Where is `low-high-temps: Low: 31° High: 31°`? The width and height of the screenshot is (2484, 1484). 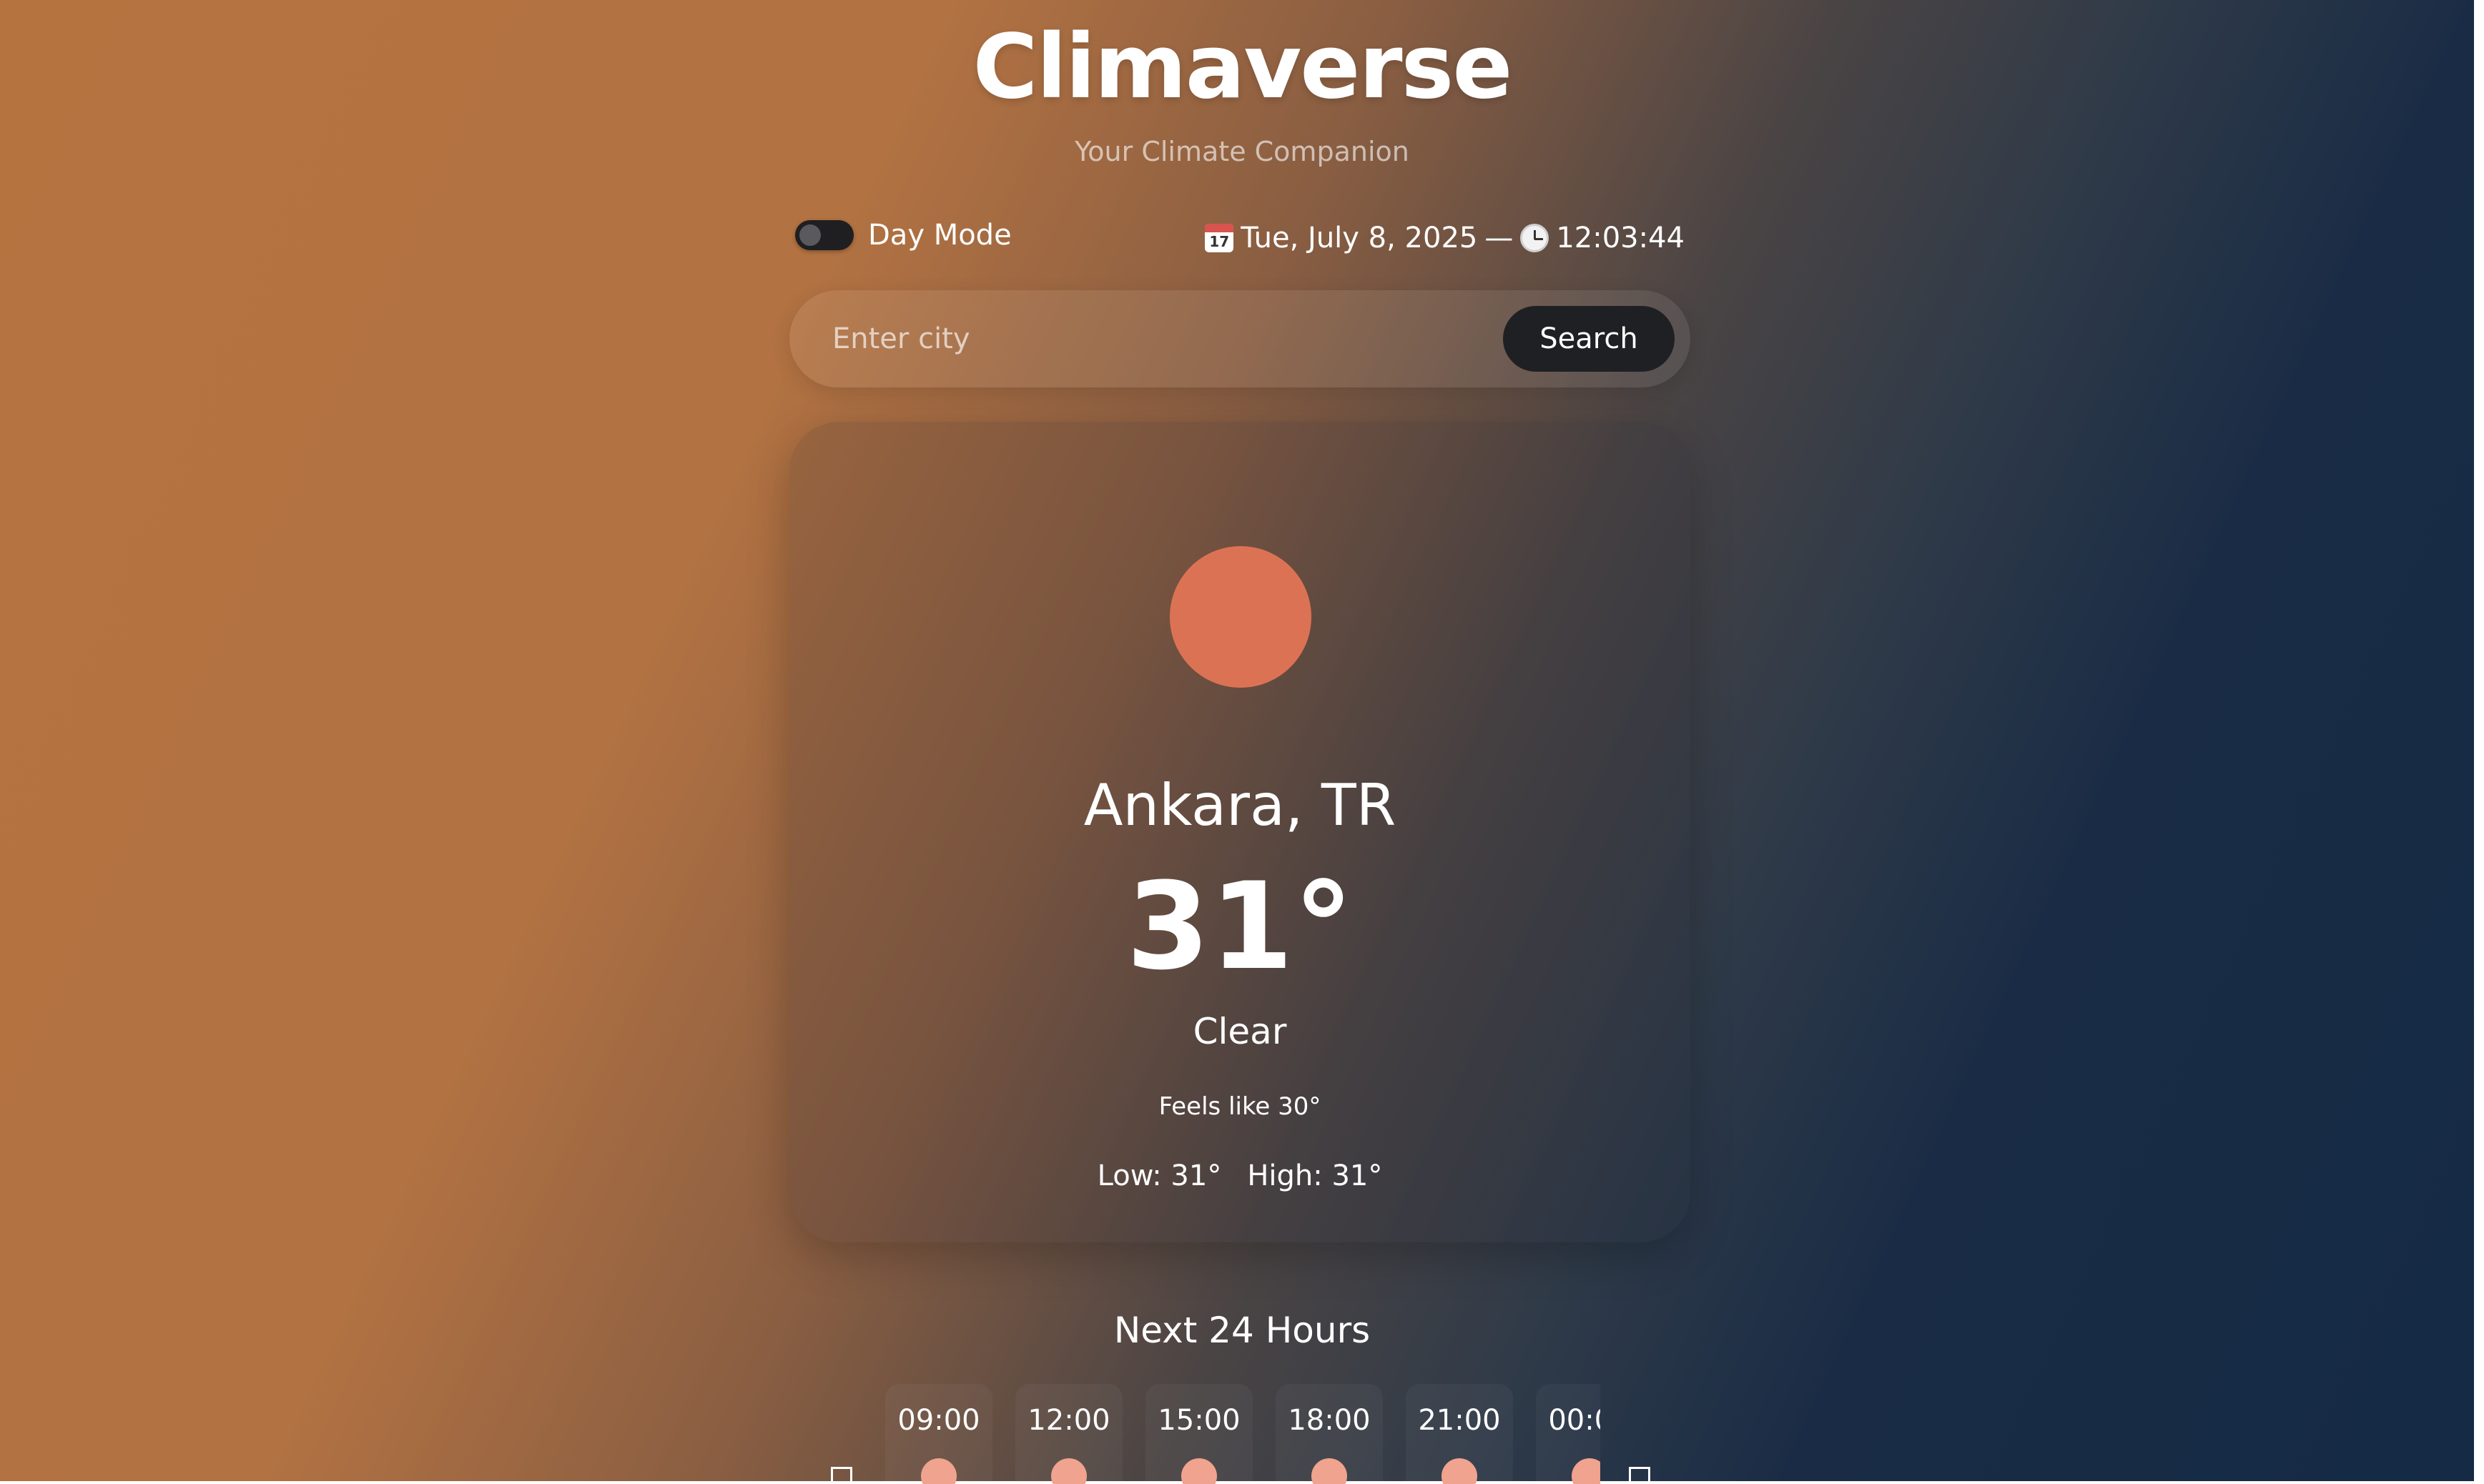
low-high-temps: Low: 31° High: 31° is located at coordinates (1239, 1175).